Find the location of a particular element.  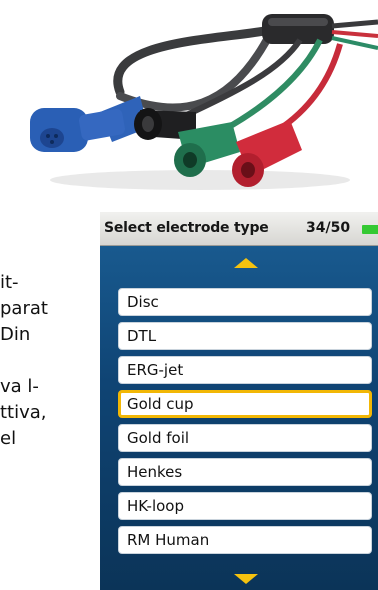

text-line: parat is located at coordinates (24, 308).